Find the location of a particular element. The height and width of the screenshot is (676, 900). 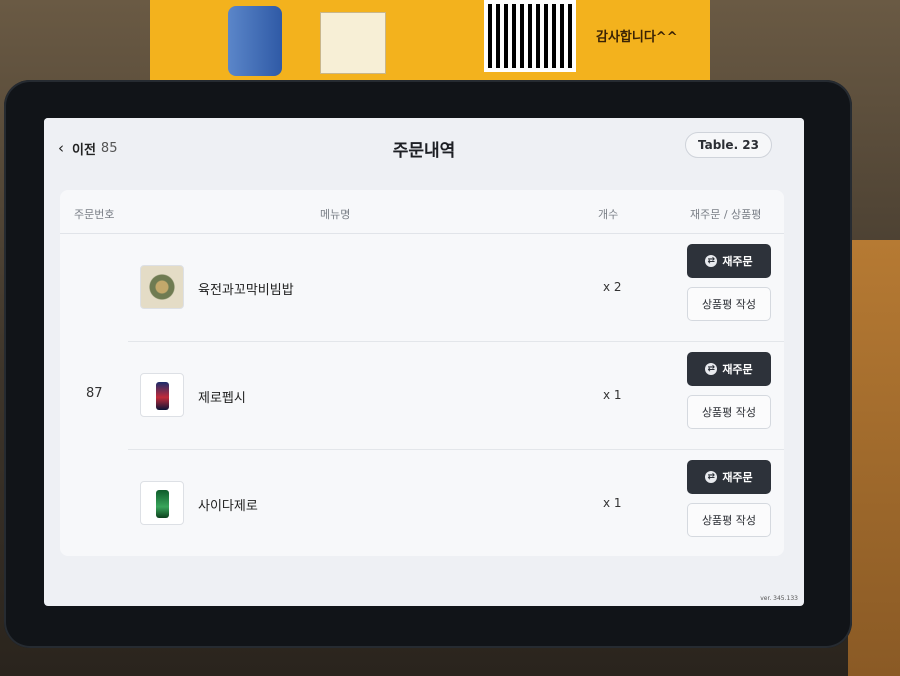

wooden-wall is located at coordinates (874, 458).